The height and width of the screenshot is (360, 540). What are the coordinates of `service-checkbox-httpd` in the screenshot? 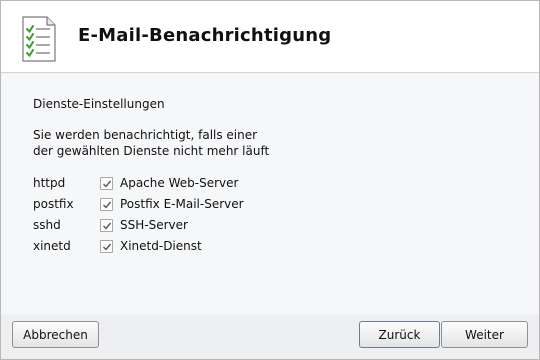 It's located at (106, 183).